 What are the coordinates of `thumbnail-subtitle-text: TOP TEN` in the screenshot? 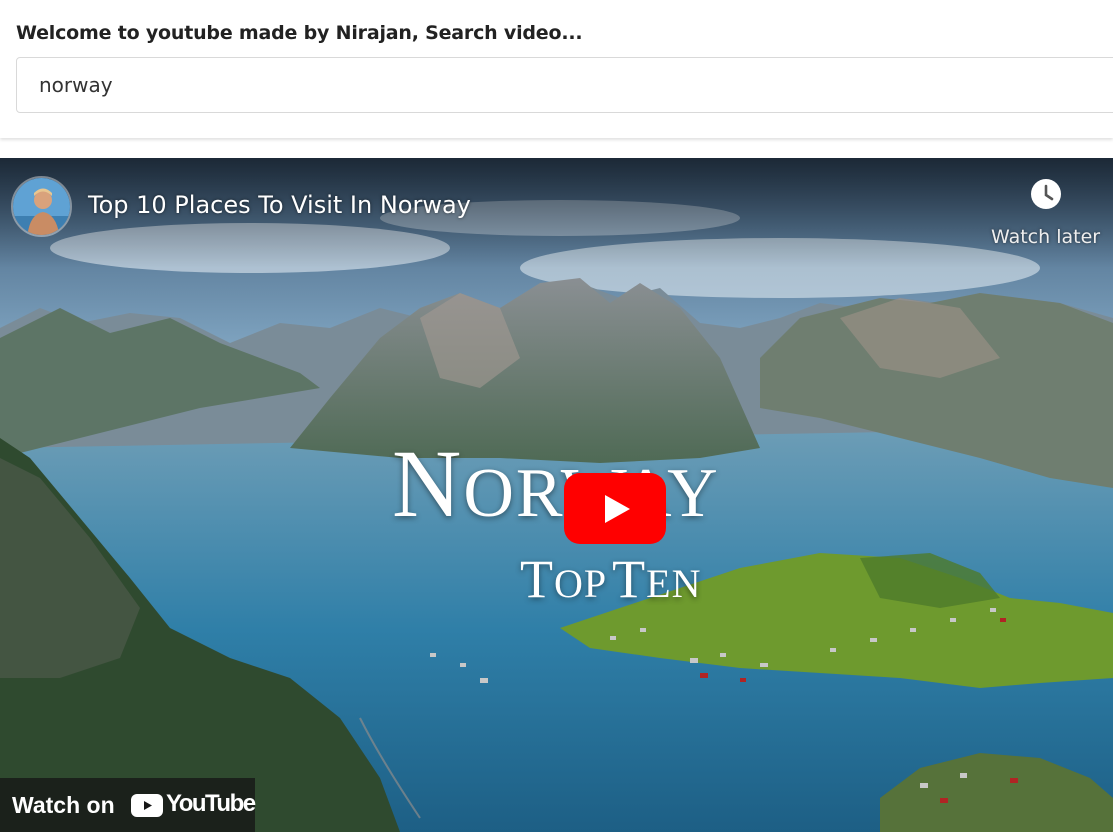 It's located at (611, 579).